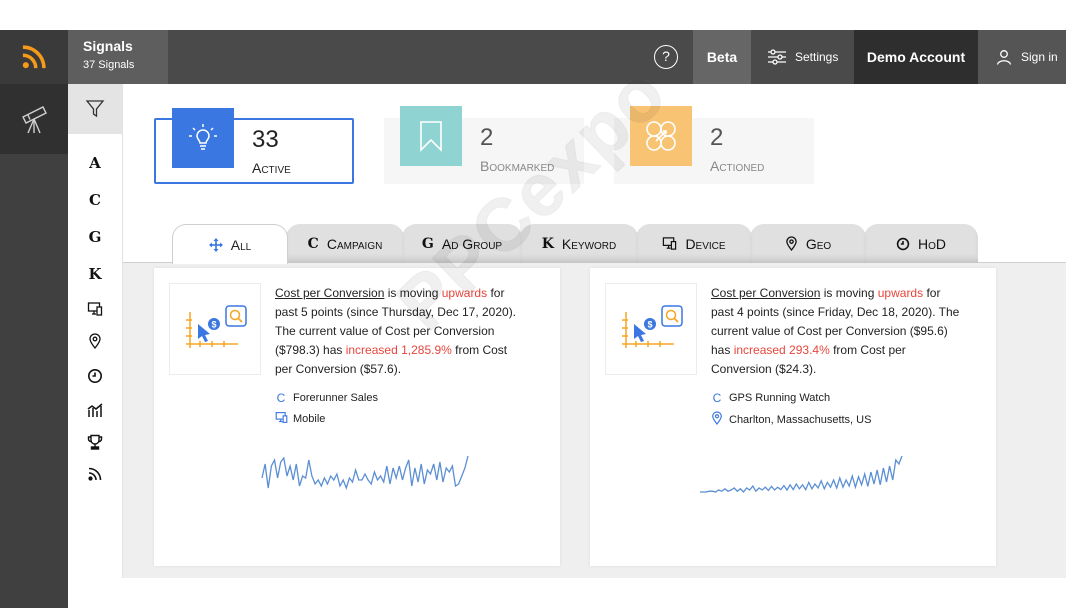 This screenshot has height=608, width=1066. I want to click on tab-keyword: K Keyword, so click(579, 243).